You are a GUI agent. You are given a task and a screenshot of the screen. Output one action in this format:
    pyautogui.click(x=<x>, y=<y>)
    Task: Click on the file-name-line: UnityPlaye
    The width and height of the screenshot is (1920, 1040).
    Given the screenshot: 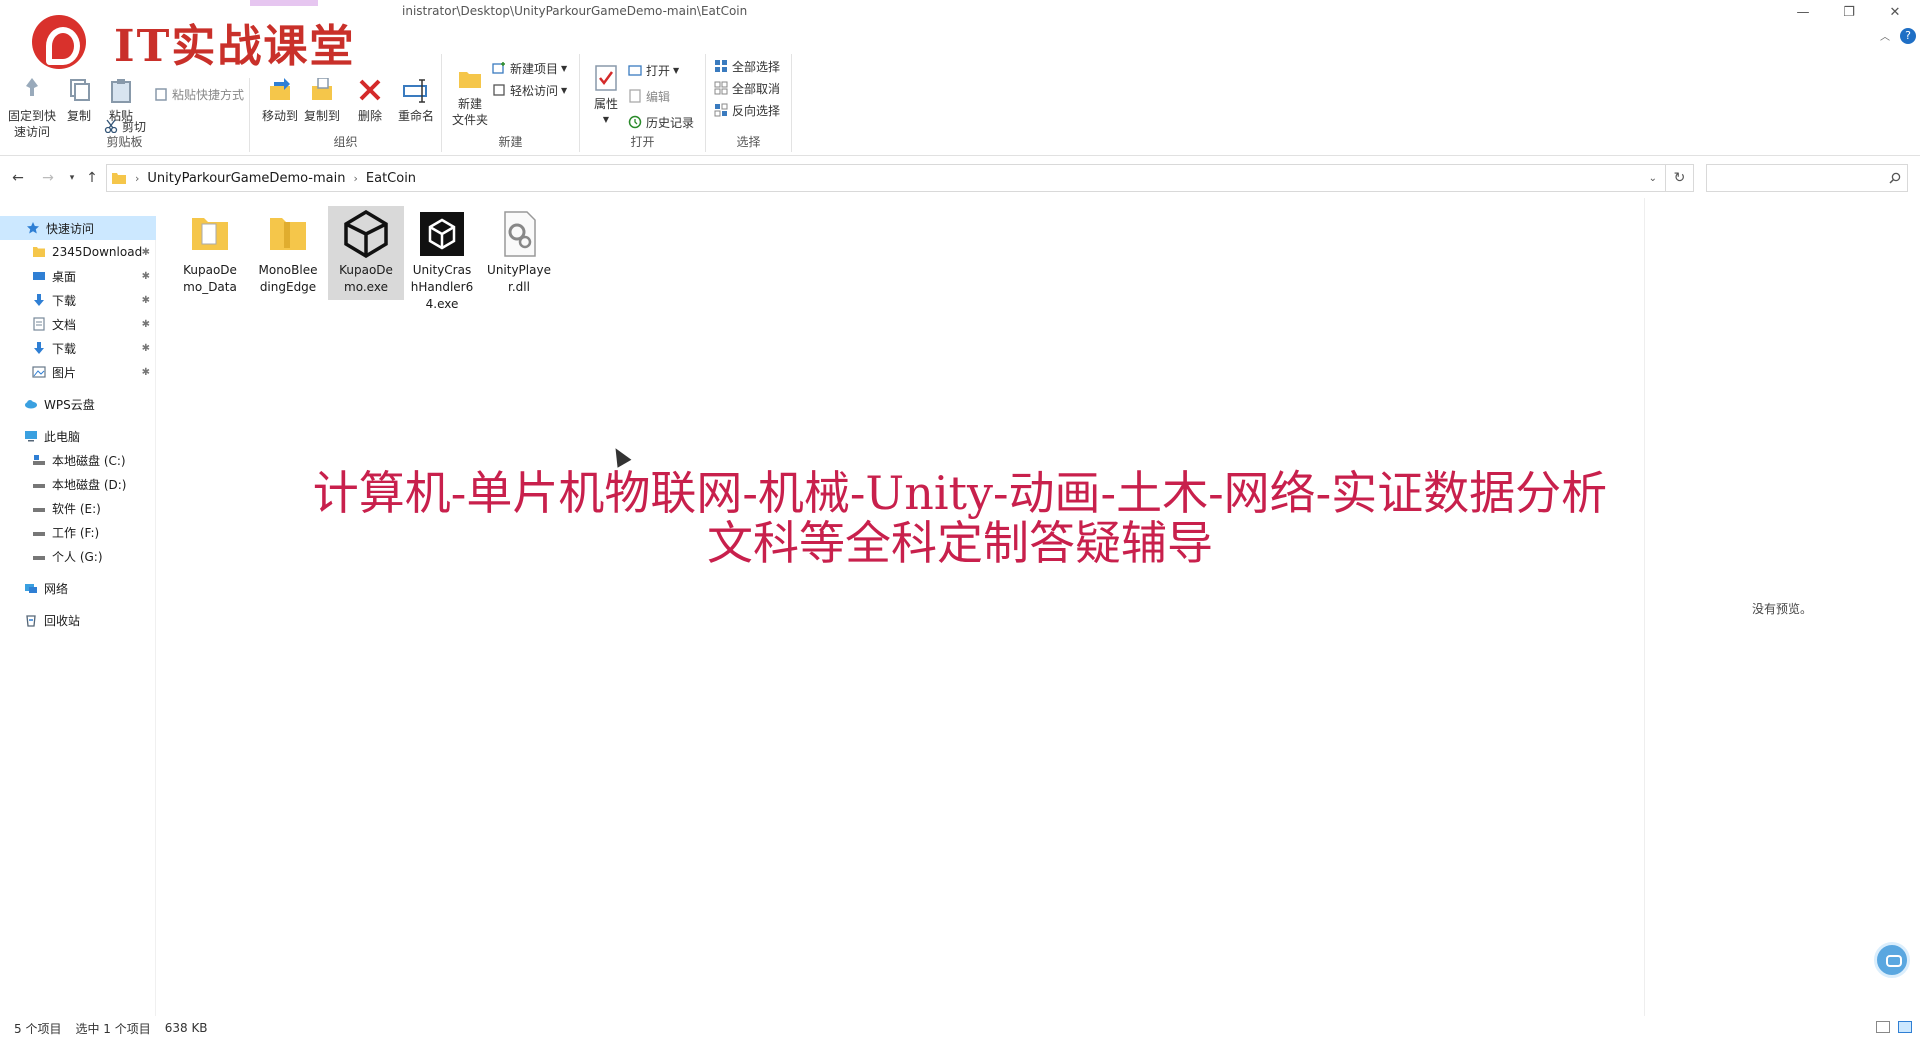 What is the action you would take?
    pyautogui.click(x=519, y=270)
    